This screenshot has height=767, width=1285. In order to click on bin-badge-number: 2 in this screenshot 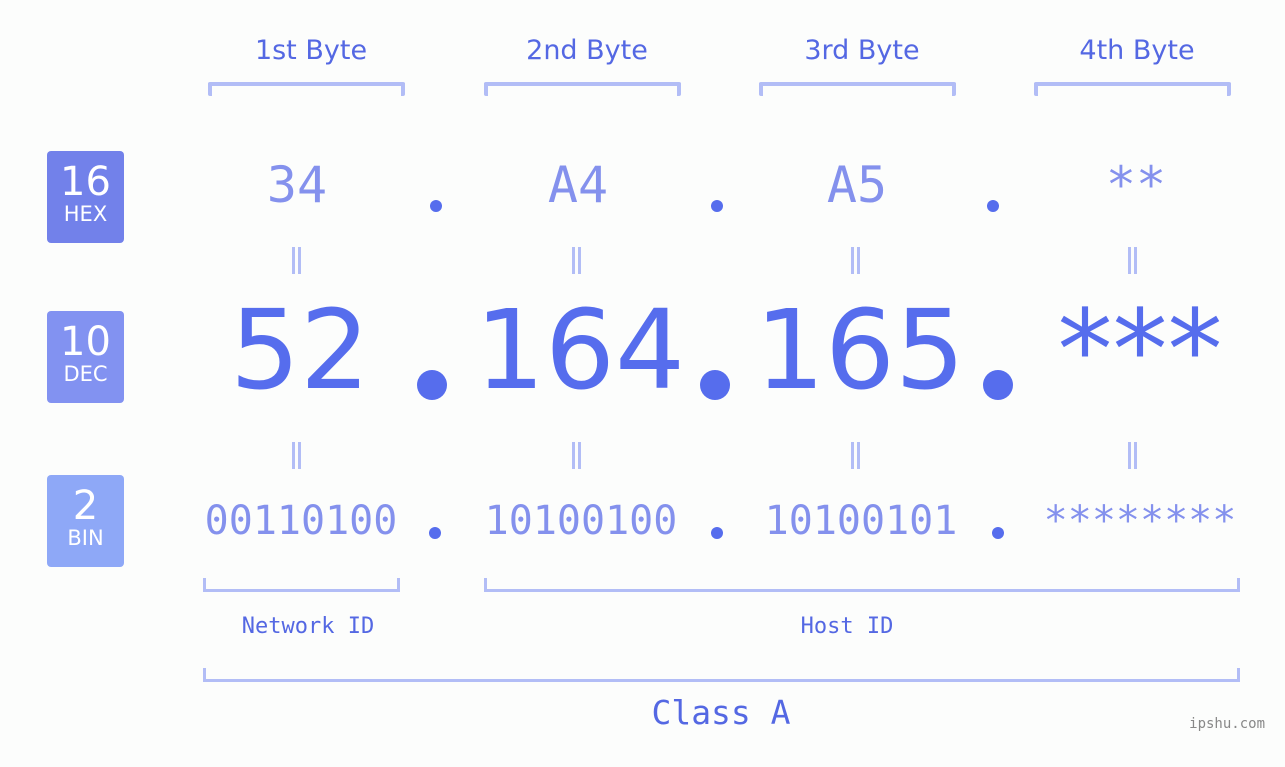, I will do `click(85, 506)`.